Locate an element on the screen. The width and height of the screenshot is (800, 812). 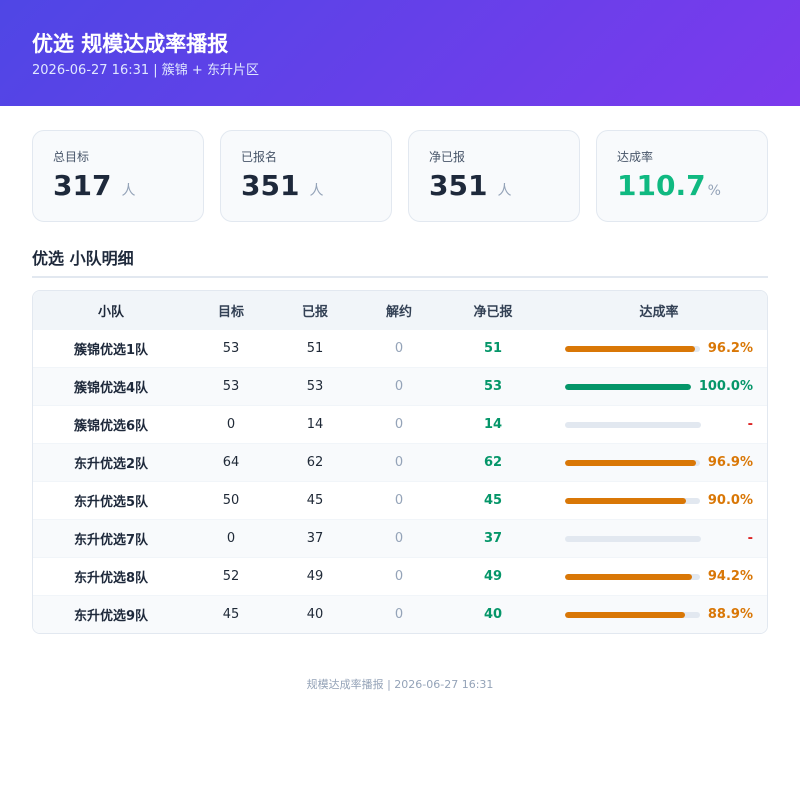
cell-reported: 51 is located at coordinates (315, 348).